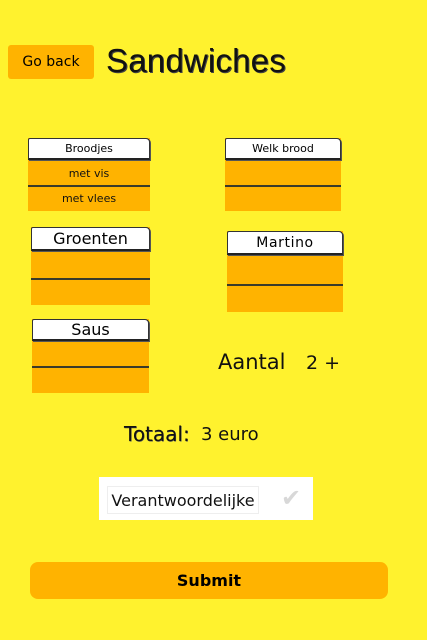 Image resolution: width=427 pixels, height=640 pixels. What do you see at coordinates (90, 330) in the screenshot?
I see `saus-dropdown-label: Saus` at bounding box center [90, 330].